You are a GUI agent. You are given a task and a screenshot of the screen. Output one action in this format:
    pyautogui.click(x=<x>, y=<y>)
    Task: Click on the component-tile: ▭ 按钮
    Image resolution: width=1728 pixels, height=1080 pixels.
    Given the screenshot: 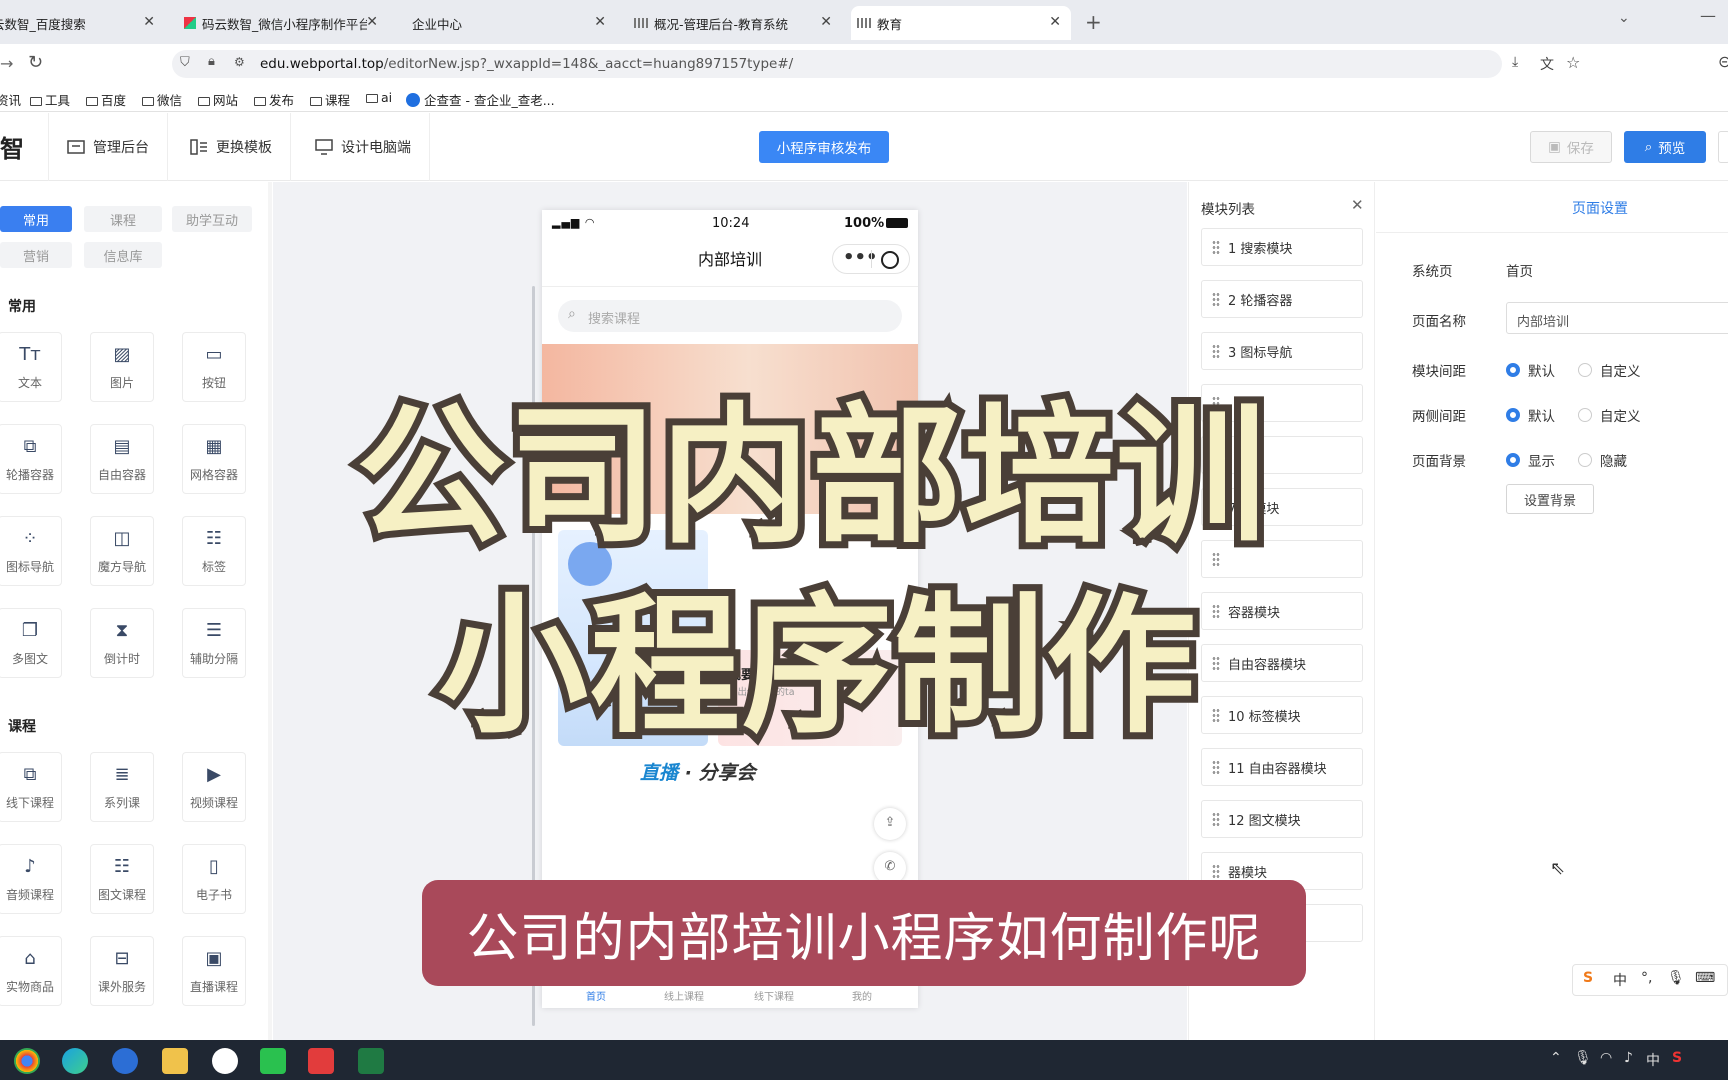 What is the action you would take?
    pyautogui.click(x=214, y=367)
    